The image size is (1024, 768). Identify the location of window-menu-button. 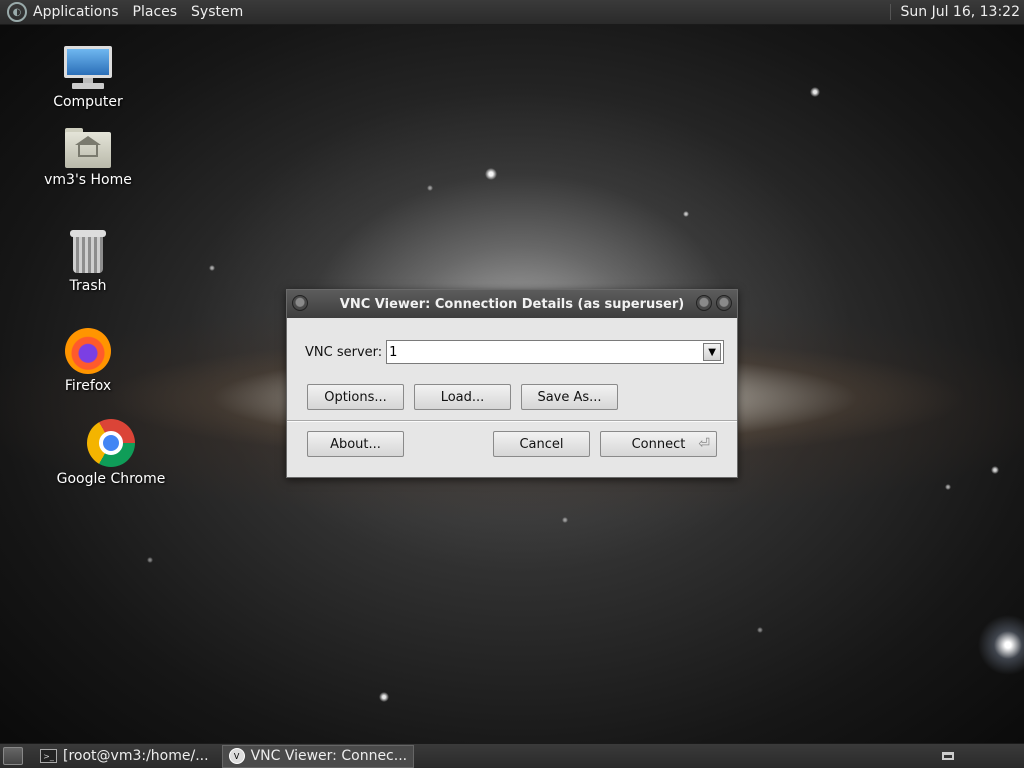
(300, 303).